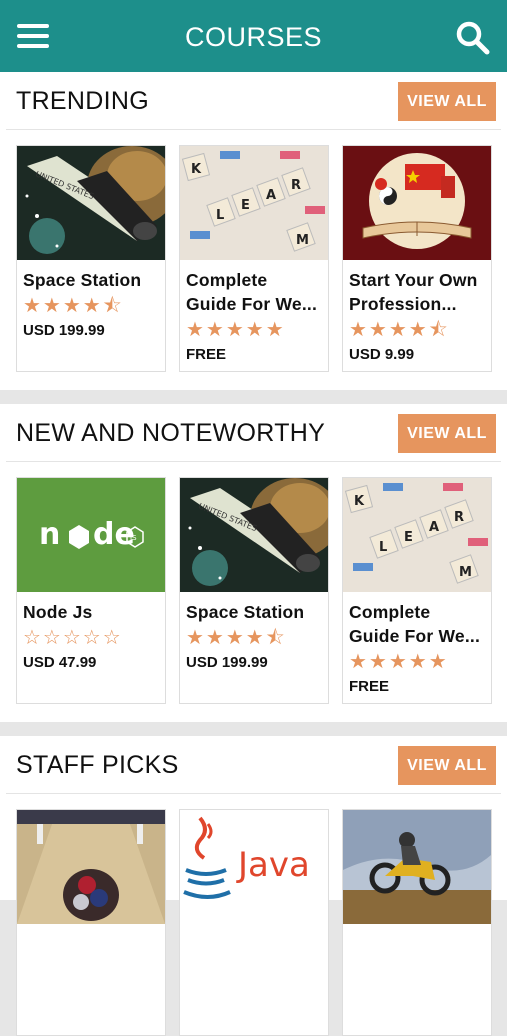 The height and width of the screenshot is (1036, 507). I want to click on course-card: n de JS Node Js ☆☆☆☆☆ USD 47.99, so click(91, 590).